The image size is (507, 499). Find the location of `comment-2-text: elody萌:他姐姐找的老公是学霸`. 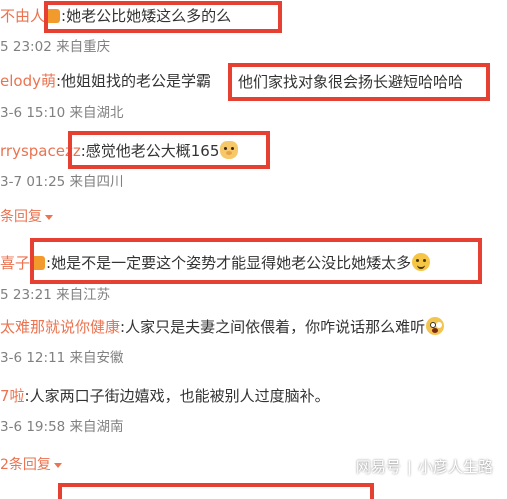

comment-2-text: elody萌:他姐姐找的老公是学霸 is located at coordinates (105, 81).